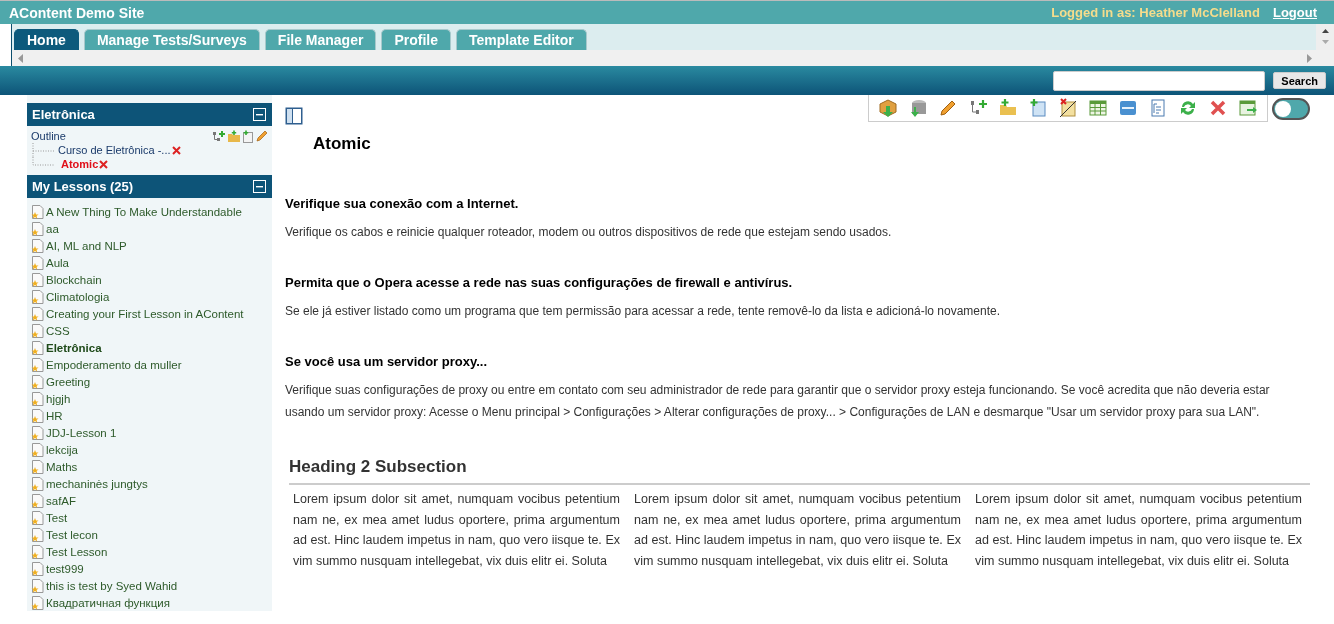  What do you see at coordinates (1325, 37) in the screenshot?
I see `vertical-scrollbar` at bounding box center [1325, 37].